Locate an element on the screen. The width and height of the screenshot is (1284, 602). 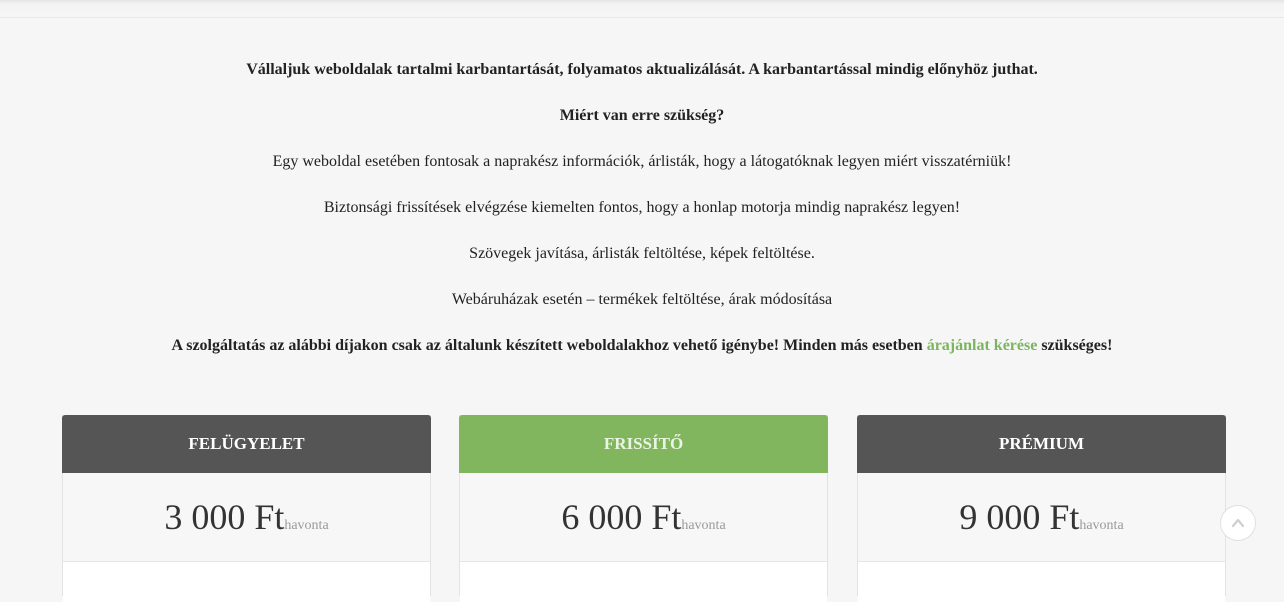
plan-price: 6 000 Ft is located at coordinates (621, 517).